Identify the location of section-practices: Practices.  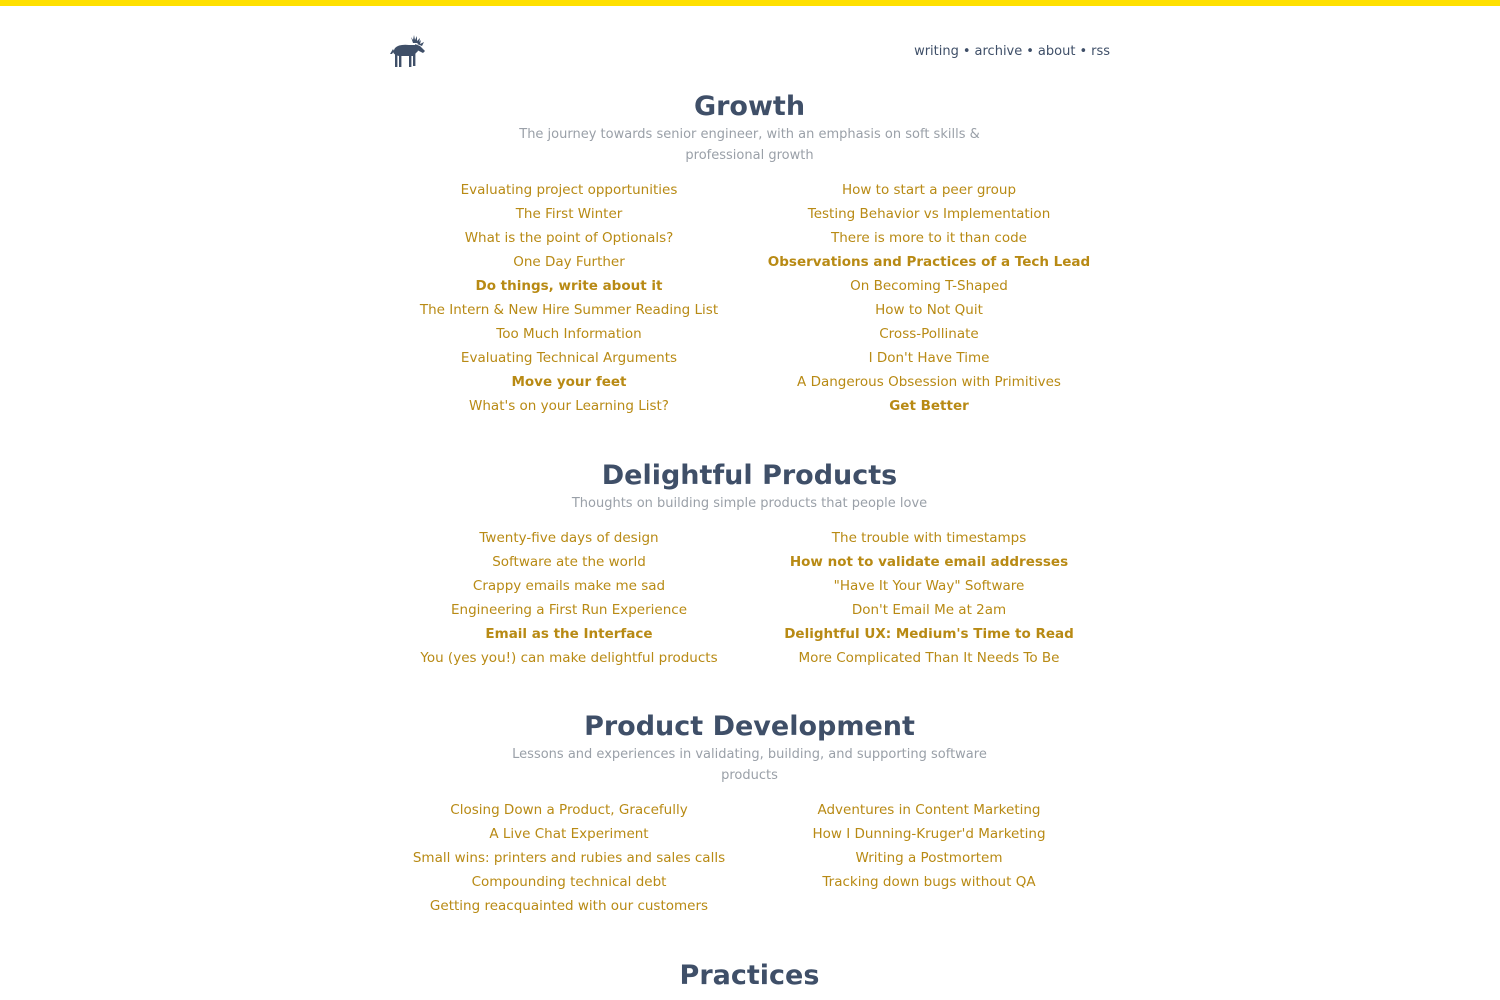
(749, 976).